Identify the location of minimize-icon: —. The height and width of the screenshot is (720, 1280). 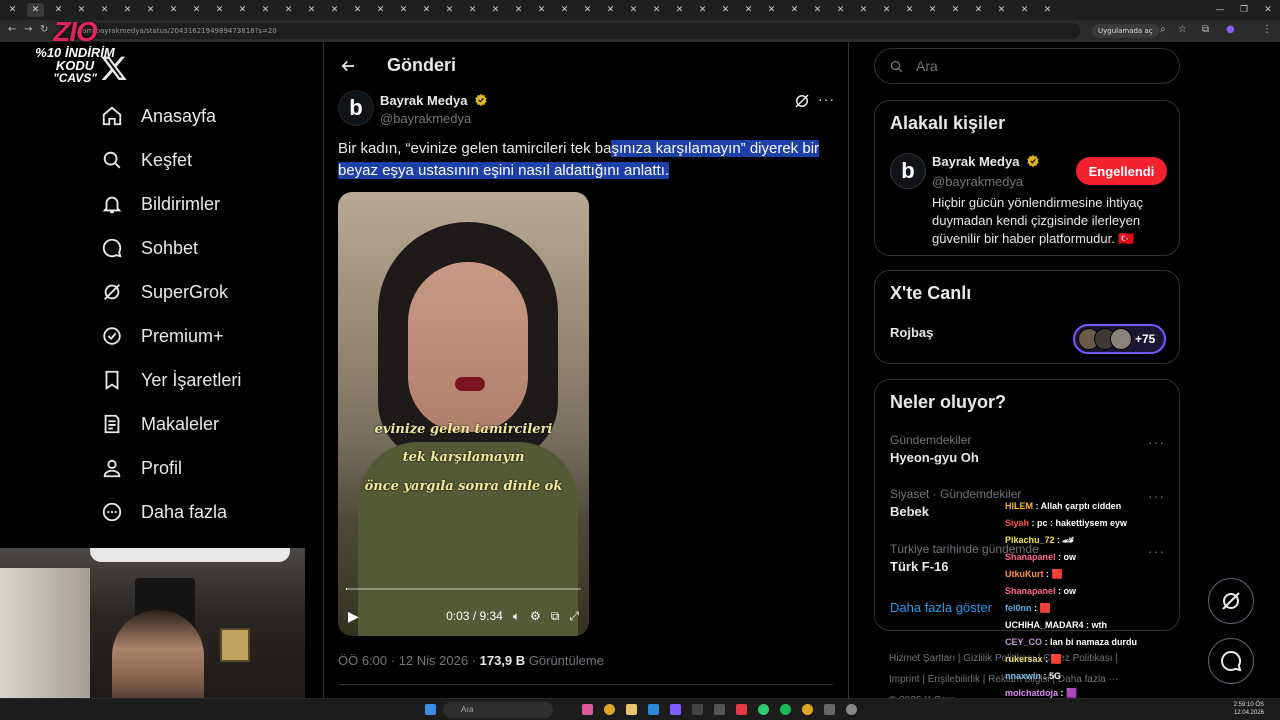
(1220, 10).